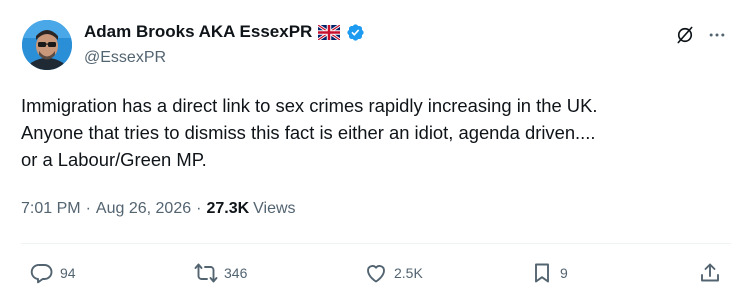  I want to click on like-icon, so click(376, 274).